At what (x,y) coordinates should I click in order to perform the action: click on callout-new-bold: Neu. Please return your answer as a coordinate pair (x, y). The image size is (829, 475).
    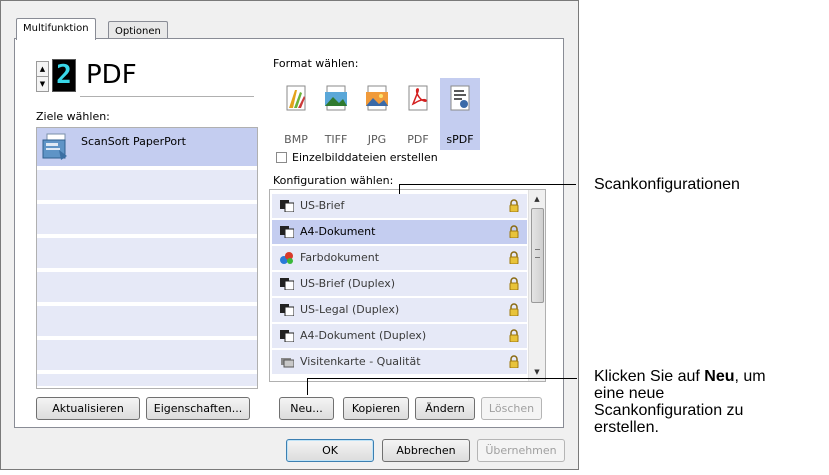
    Looking at the image, I should click on (719, 376).